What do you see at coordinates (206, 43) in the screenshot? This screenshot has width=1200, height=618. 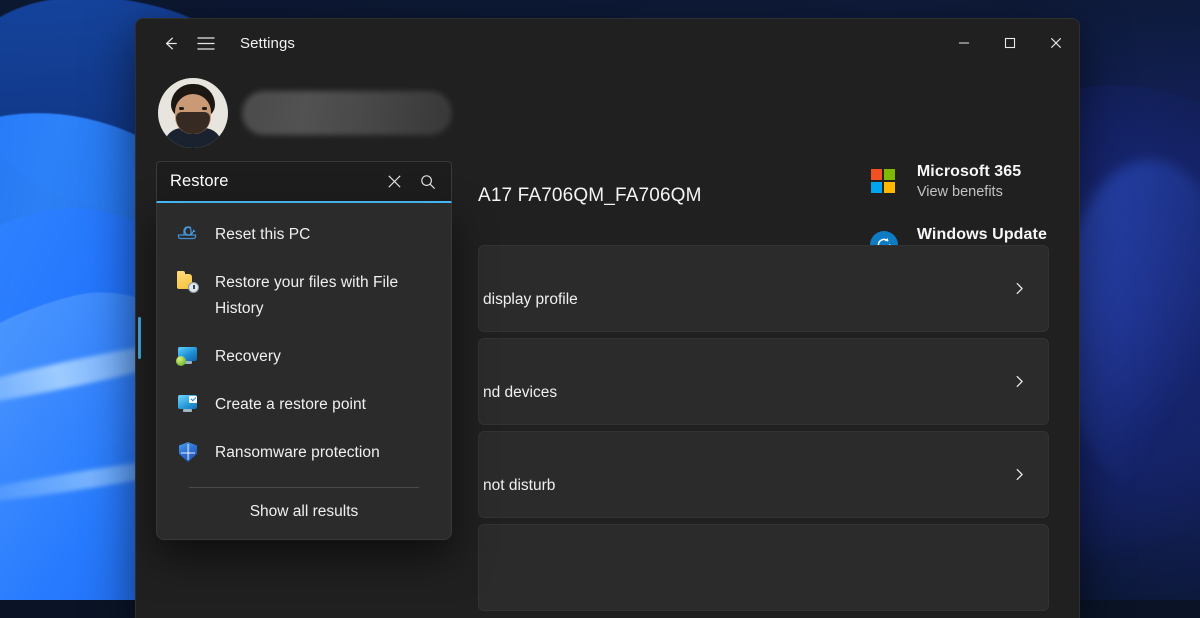 I see `hamburger-menu-icon` at bounding box center [206, 43].